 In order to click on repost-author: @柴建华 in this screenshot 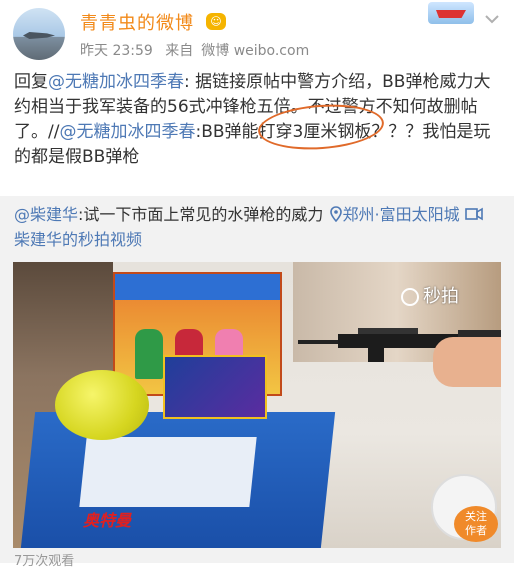, I will do `click(46, 214)`.